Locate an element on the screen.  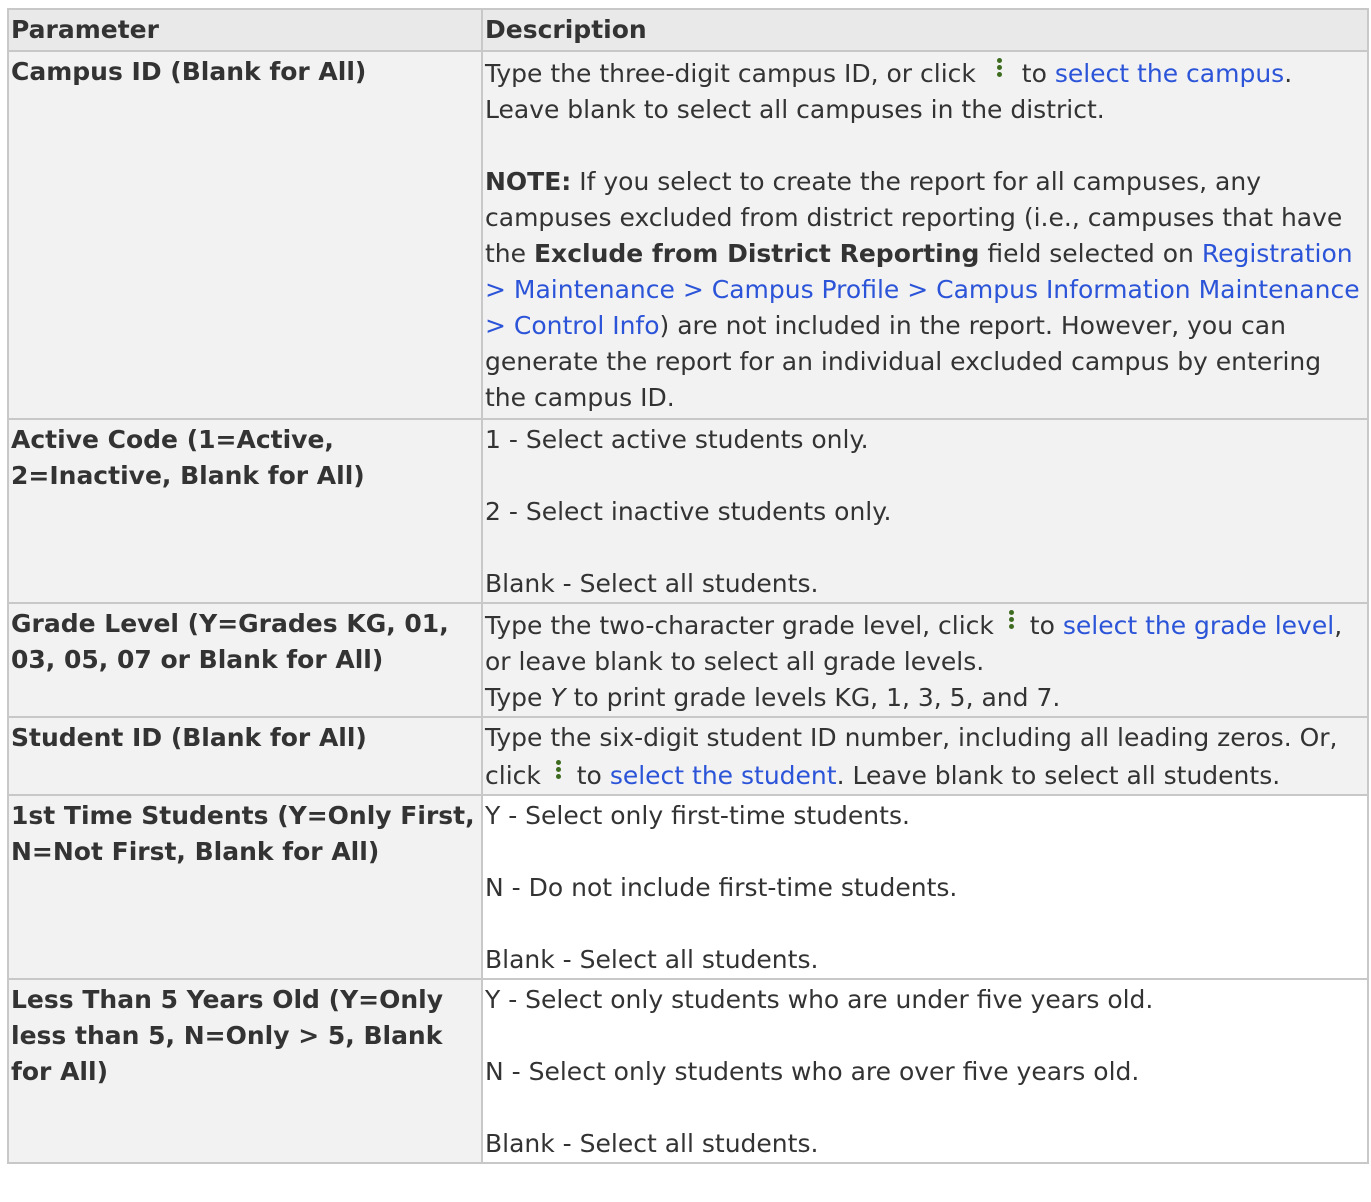
note-field-name: Exclude from District Reporting is located at coordinates (756, 253).